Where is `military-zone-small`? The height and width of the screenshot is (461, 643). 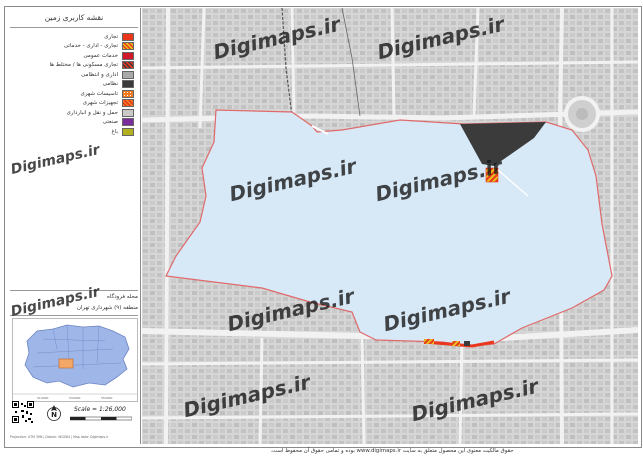 military-zone-small is located at coordinates (467, 343).